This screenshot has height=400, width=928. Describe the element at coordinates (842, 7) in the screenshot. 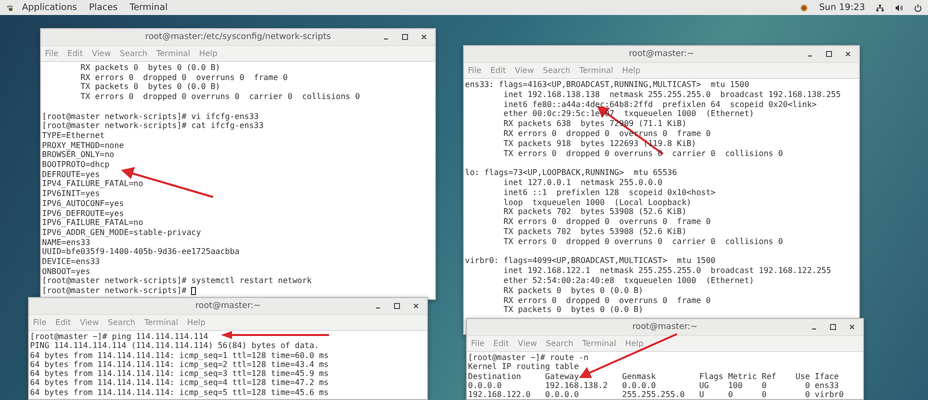

I see `clock: Sun 19:23` at that location.